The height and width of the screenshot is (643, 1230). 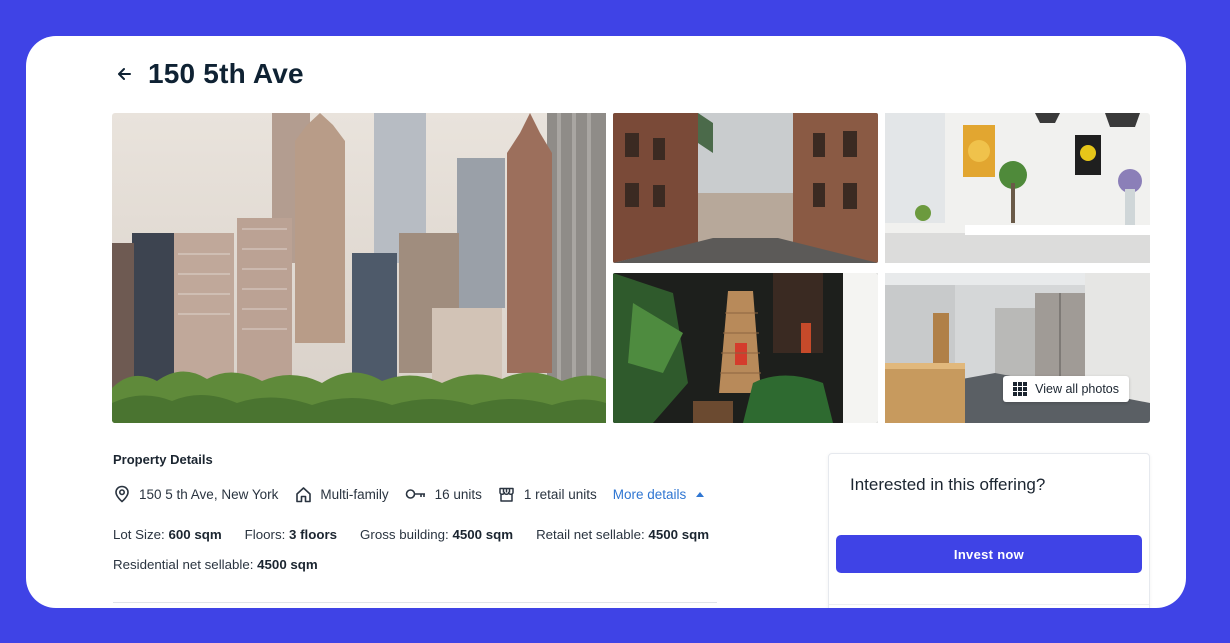 What do you see at coordinates (267, 534) in the screenshot?
I see `metric-label: Floors:` at bounding box center [267, 534].